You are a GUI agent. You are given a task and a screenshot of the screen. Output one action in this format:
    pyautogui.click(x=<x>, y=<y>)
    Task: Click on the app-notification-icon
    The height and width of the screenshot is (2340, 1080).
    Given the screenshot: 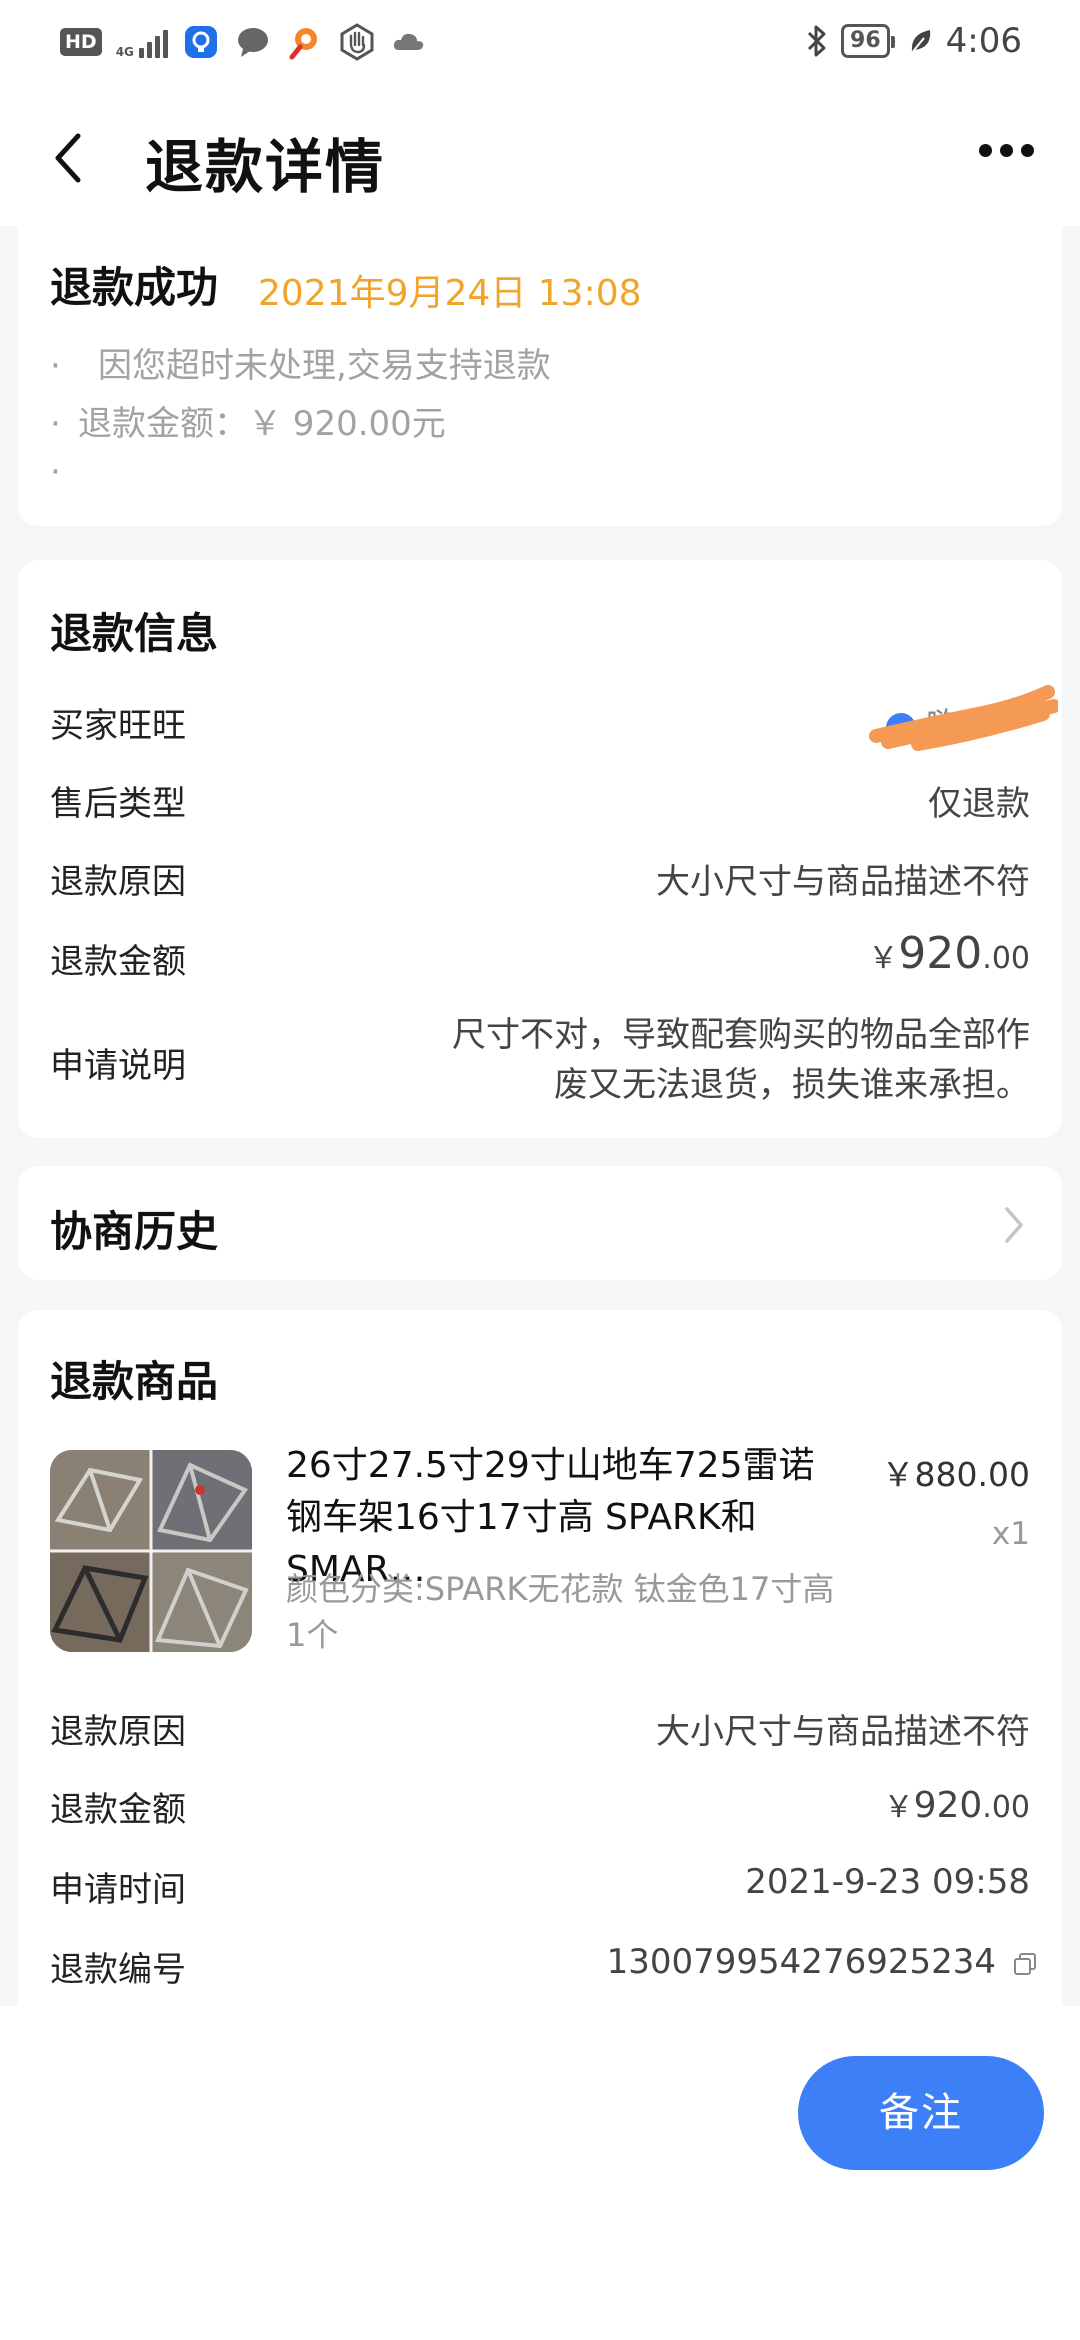 What is the action you would take?
    pyautogui.click(x=200, y=42)
    